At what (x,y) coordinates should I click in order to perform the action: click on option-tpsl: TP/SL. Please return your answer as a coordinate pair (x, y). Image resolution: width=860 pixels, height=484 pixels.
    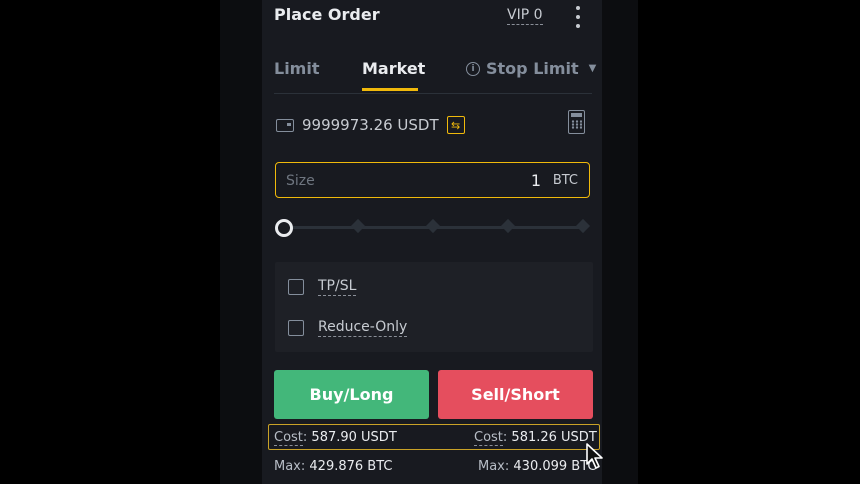
    Looking at the image, I should click on (322, 287).